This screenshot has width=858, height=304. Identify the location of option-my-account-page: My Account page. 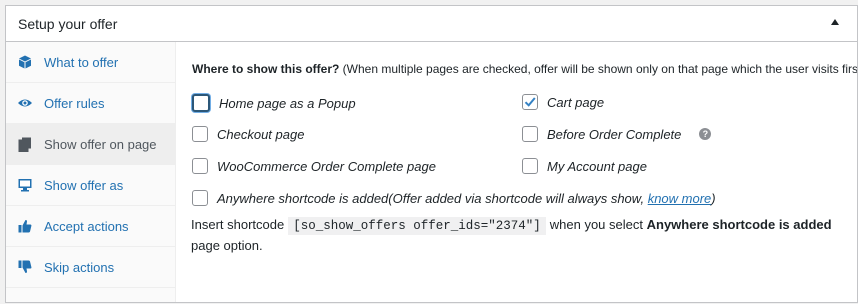
(584, 166).